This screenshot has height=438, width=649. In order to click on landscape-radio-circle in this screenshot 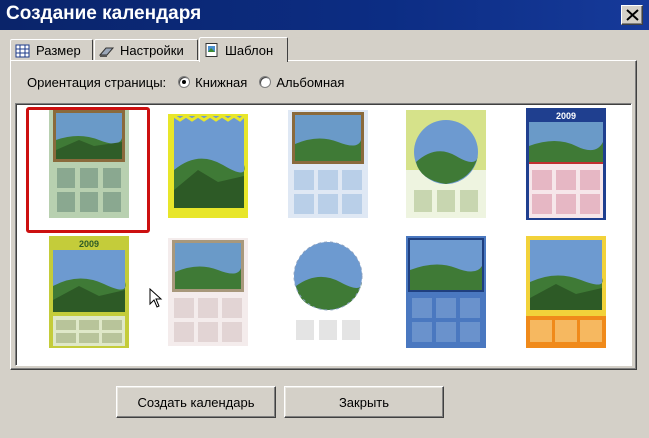, I will do `click(265, 82)`.